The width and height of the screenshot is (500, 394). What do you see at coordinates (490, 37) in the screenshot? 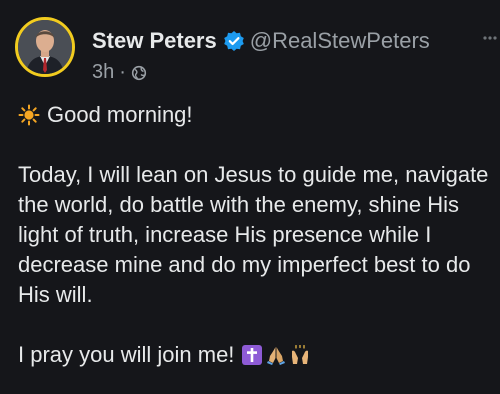
I see `more-options-icon` at bounding box center [490, 37].